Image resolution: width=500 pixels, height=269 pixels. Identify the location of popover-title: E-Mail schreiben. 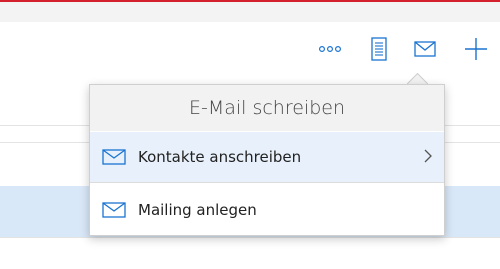
(267, 108).